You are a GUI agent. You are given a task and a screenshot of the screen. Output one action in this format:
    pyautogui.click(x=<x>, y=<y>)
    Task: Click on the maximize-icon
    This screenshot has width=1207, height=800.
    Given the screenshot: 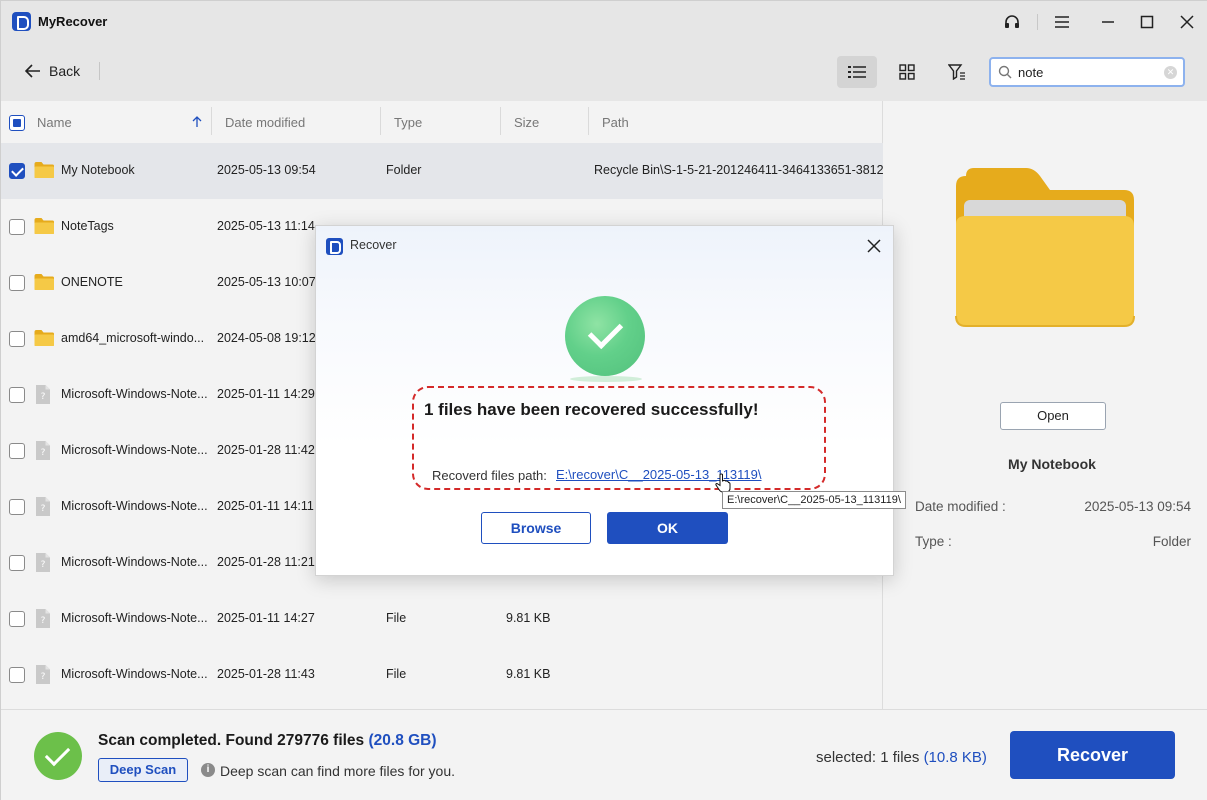 What is the action you would take?
    pyautogui.click(x=1147, y=22)
    